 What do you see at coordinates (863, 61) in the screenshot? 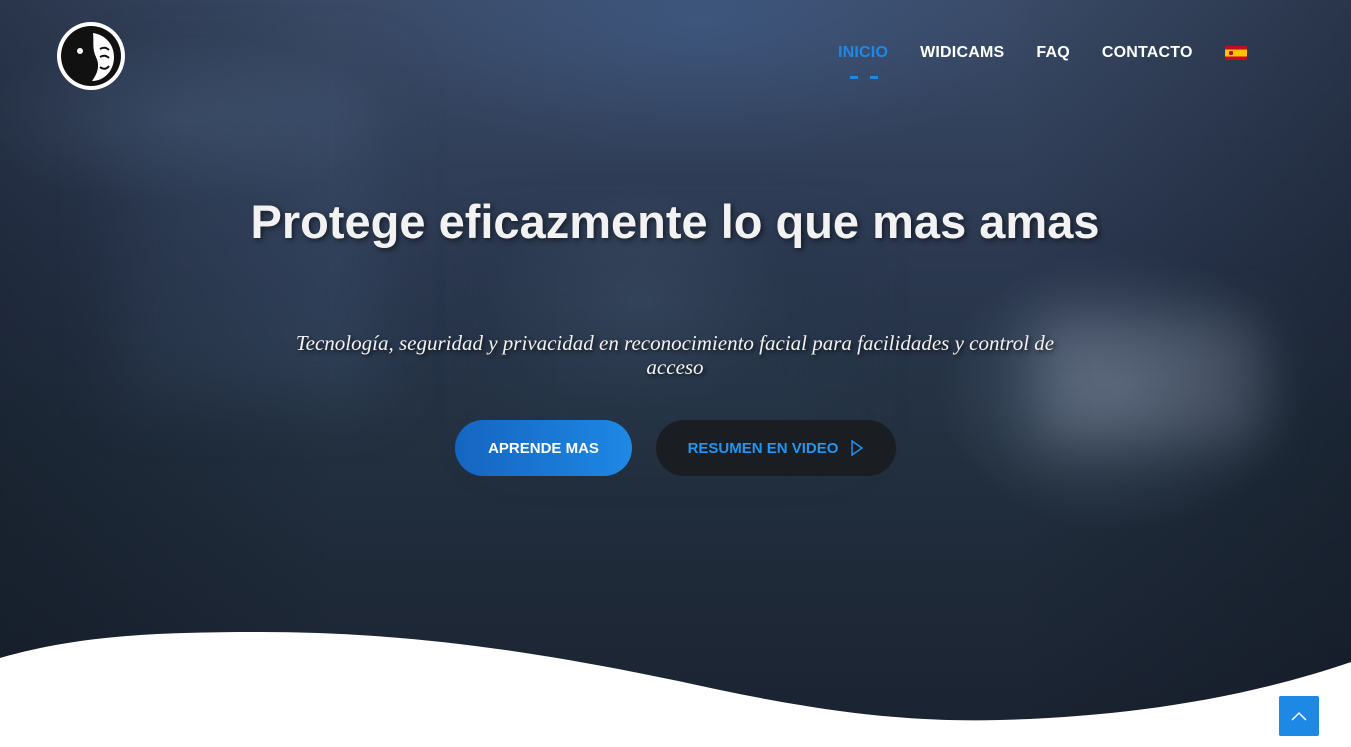
I see `nav-item-inicio: INICIO` at bounding box center [863, 61].